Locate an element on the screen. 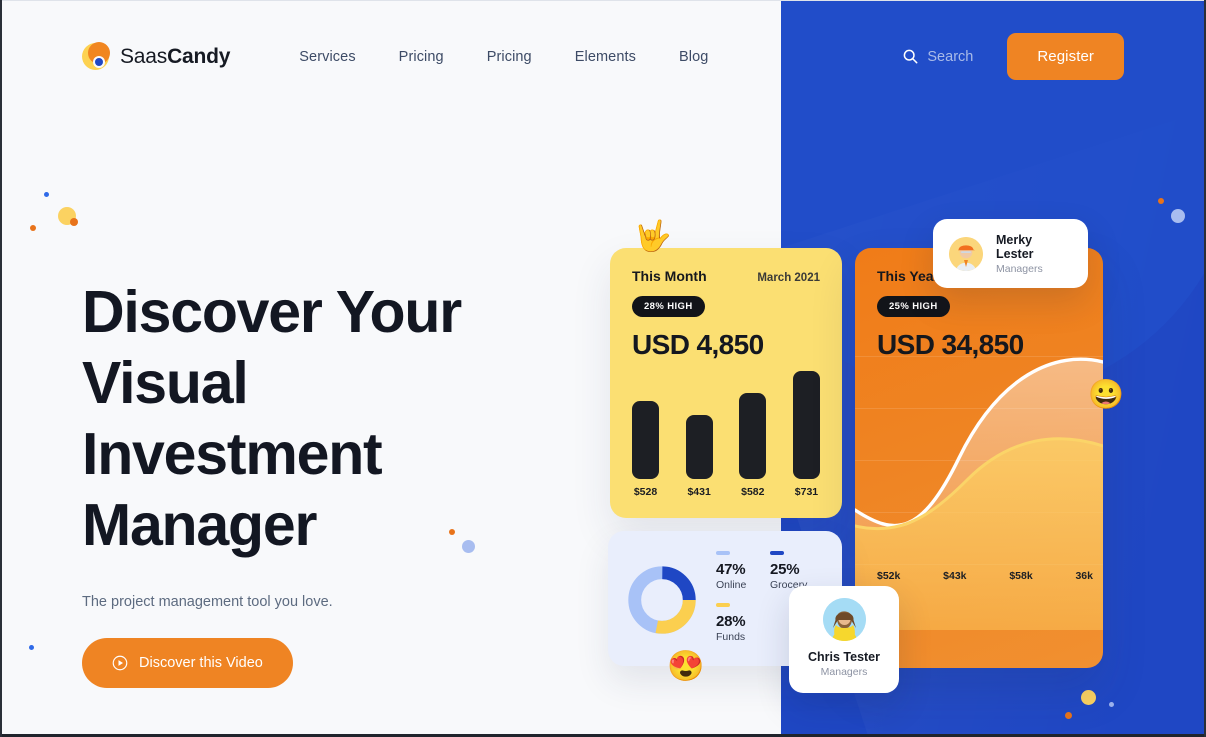 The height and width of the screenshot is (737, 1206). brand-name: SaasCandy is located at coordinates (175, 57).